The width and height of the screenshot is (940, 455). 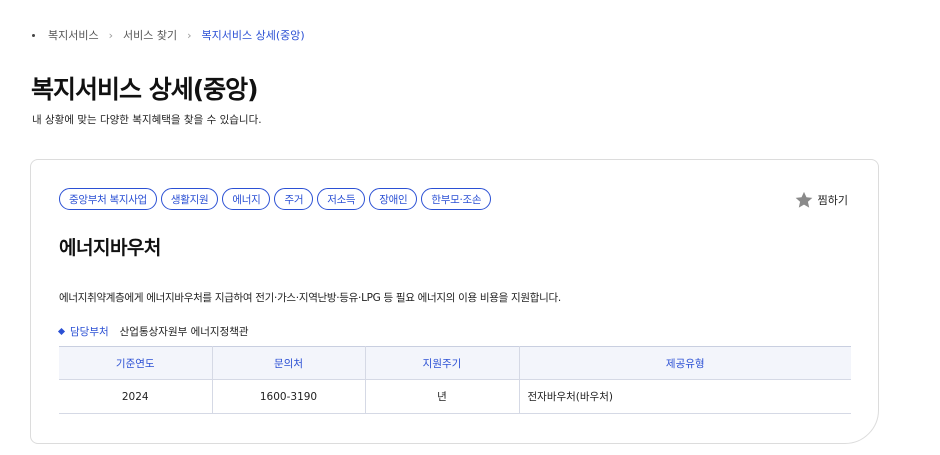 I want to click on department-label: 담당부처, so click(x=89, y=332).